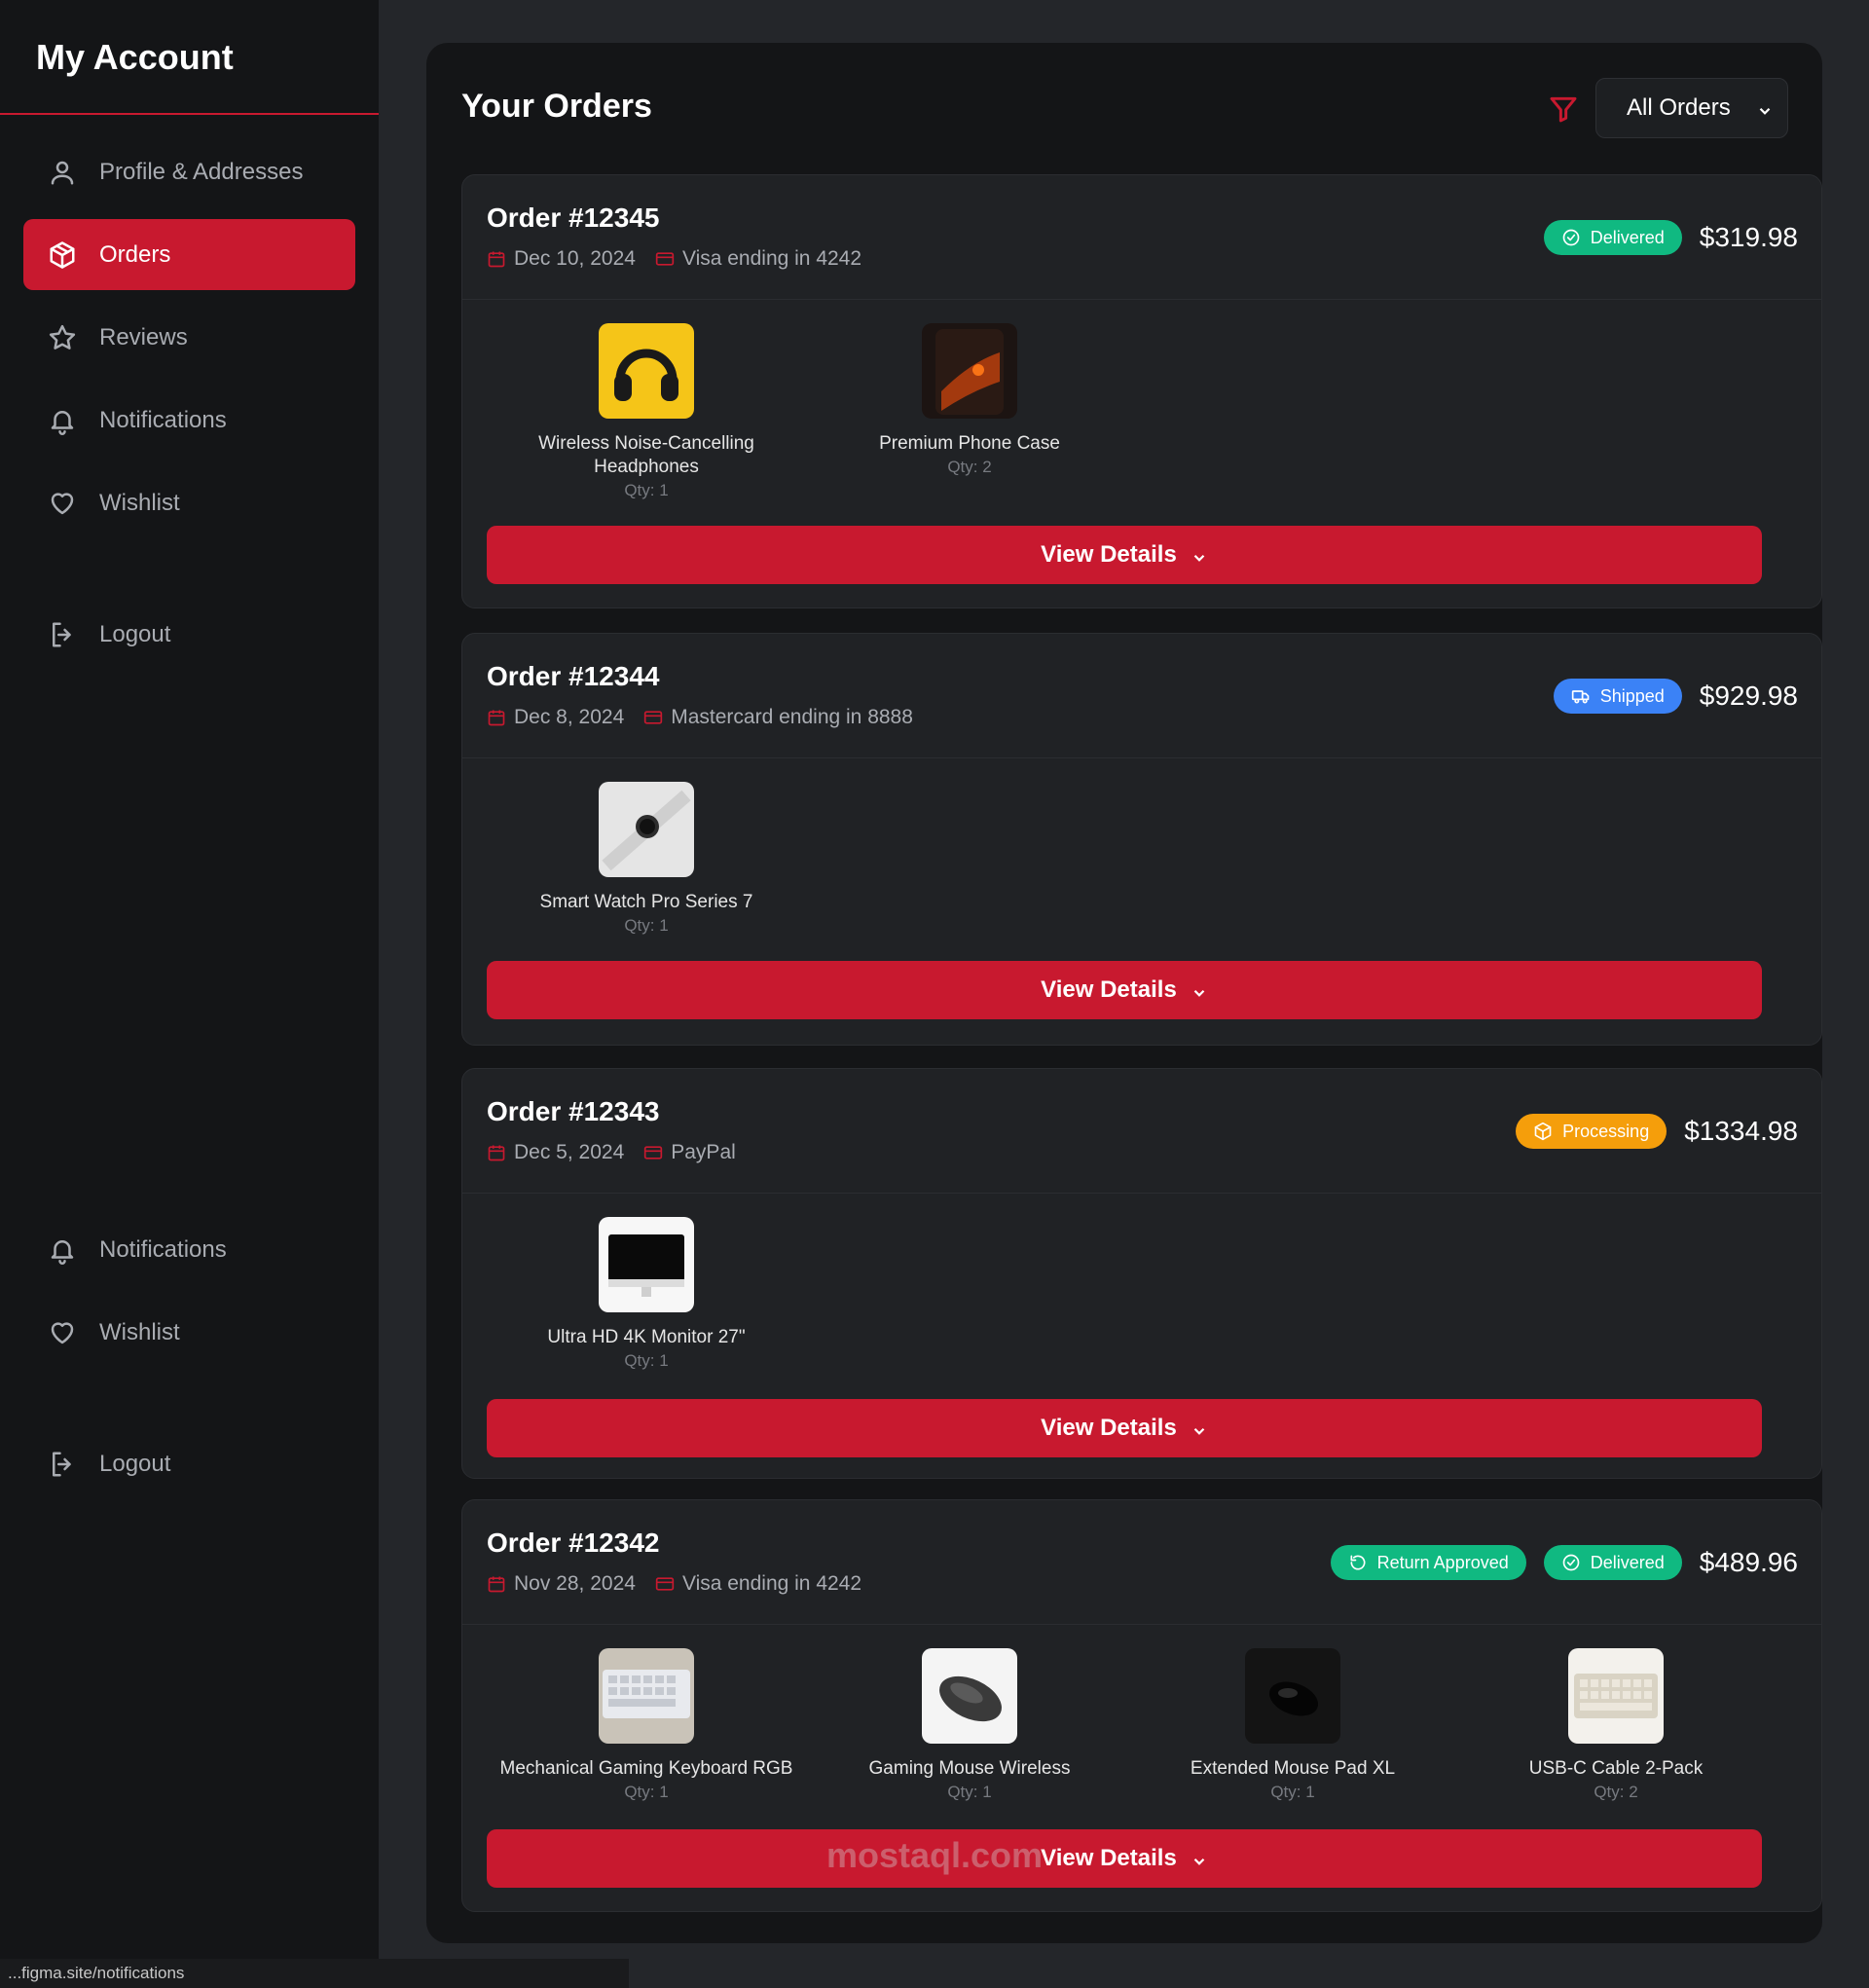  Describe the element at coordinates (569, 717) in the screenshot. I see `order-date: Dec 8, 2024` at that location.